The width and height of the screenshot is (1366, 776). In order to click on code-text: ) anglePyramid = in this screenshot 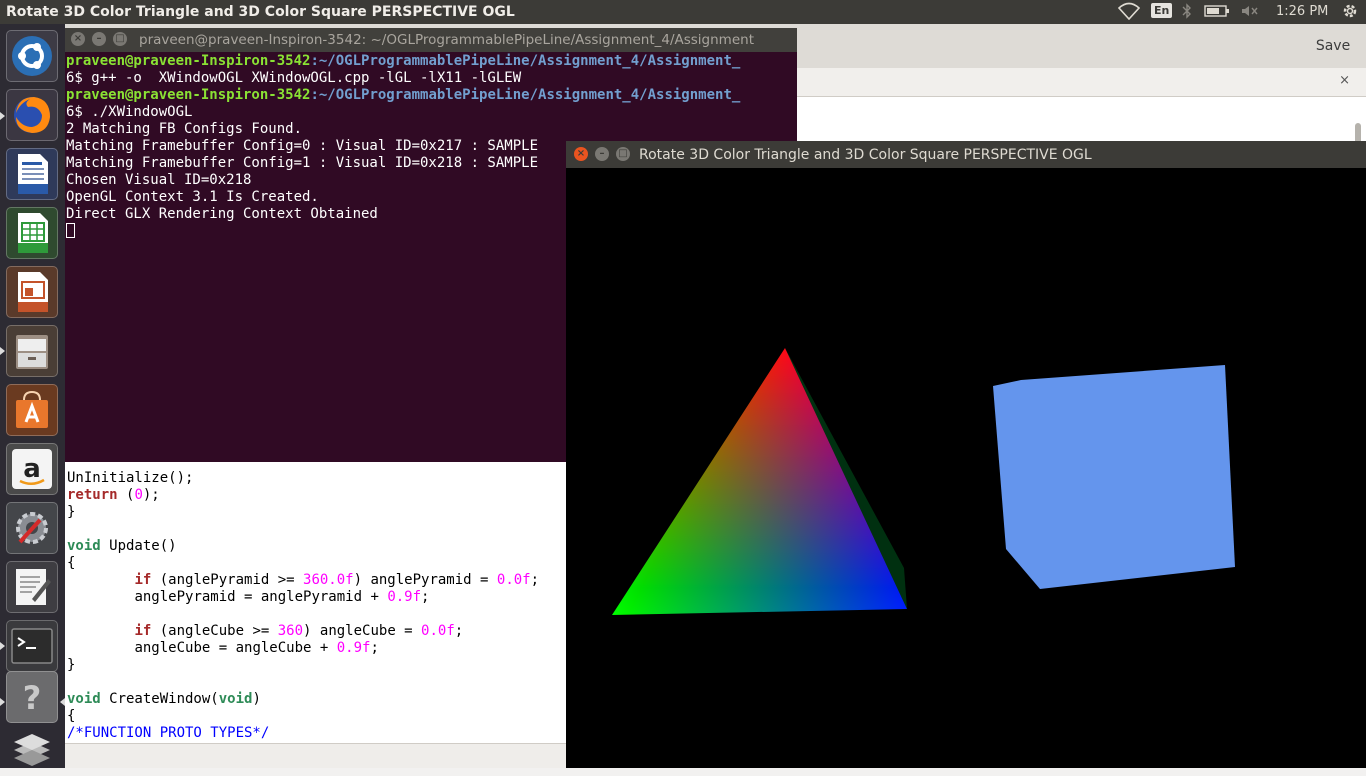, I will do `click(425, 580)`.